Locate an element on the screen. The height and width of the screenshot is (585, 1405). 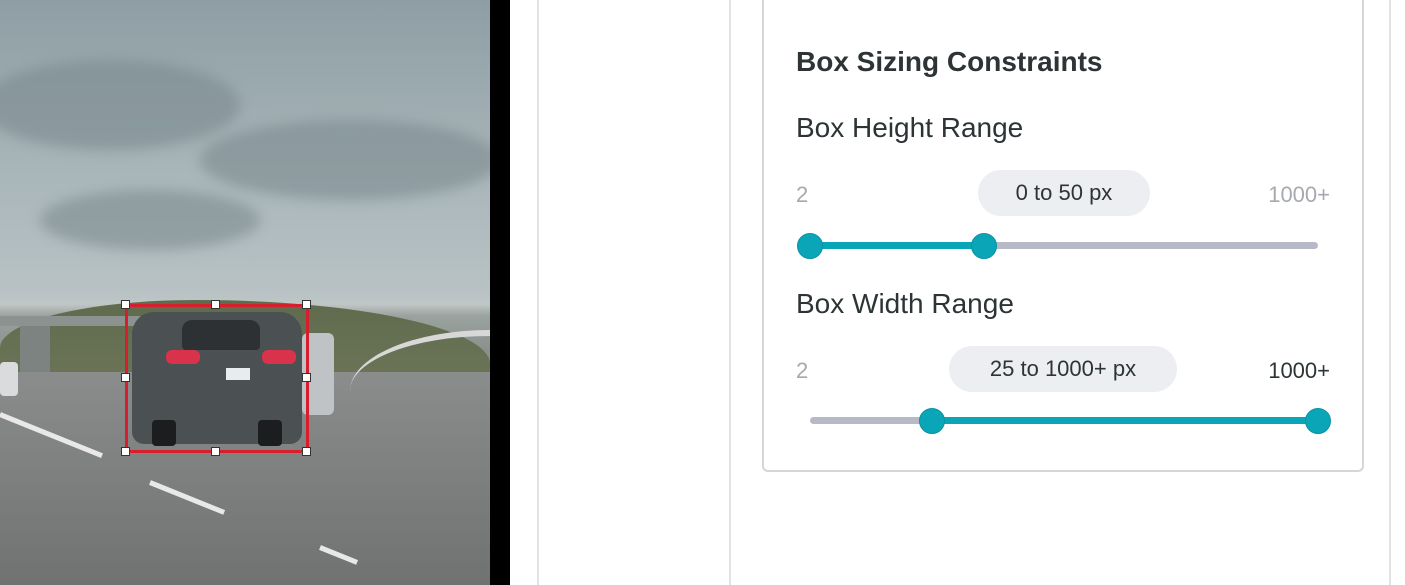
resize-handle-bottom-right is located at coordinates (306, 451).